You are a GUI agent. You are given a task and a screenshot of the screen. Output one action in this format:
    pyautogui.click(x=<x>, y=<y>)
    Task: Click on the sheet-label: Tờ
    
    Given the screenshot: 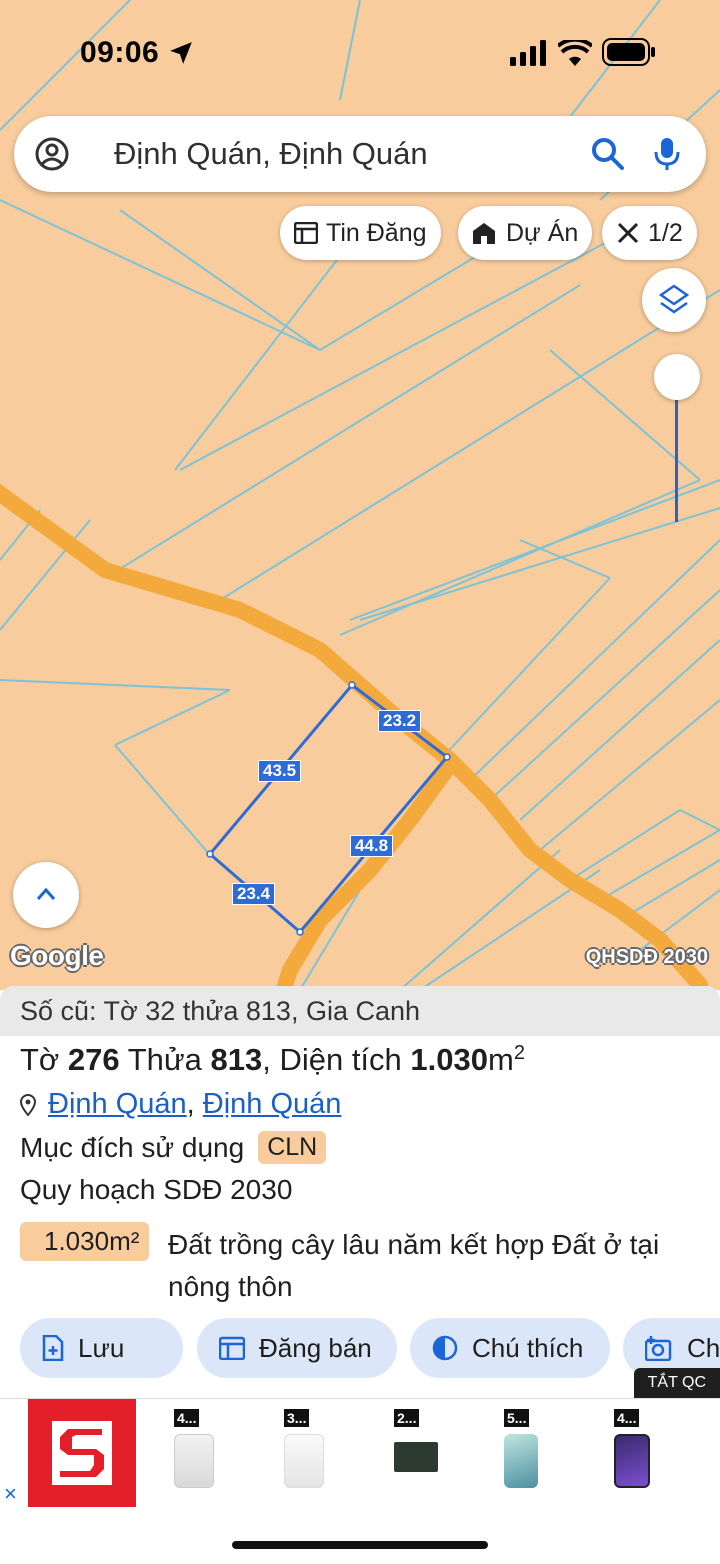 What is the action you would take?
    pyautogui.click(x=40, y=1059)
    